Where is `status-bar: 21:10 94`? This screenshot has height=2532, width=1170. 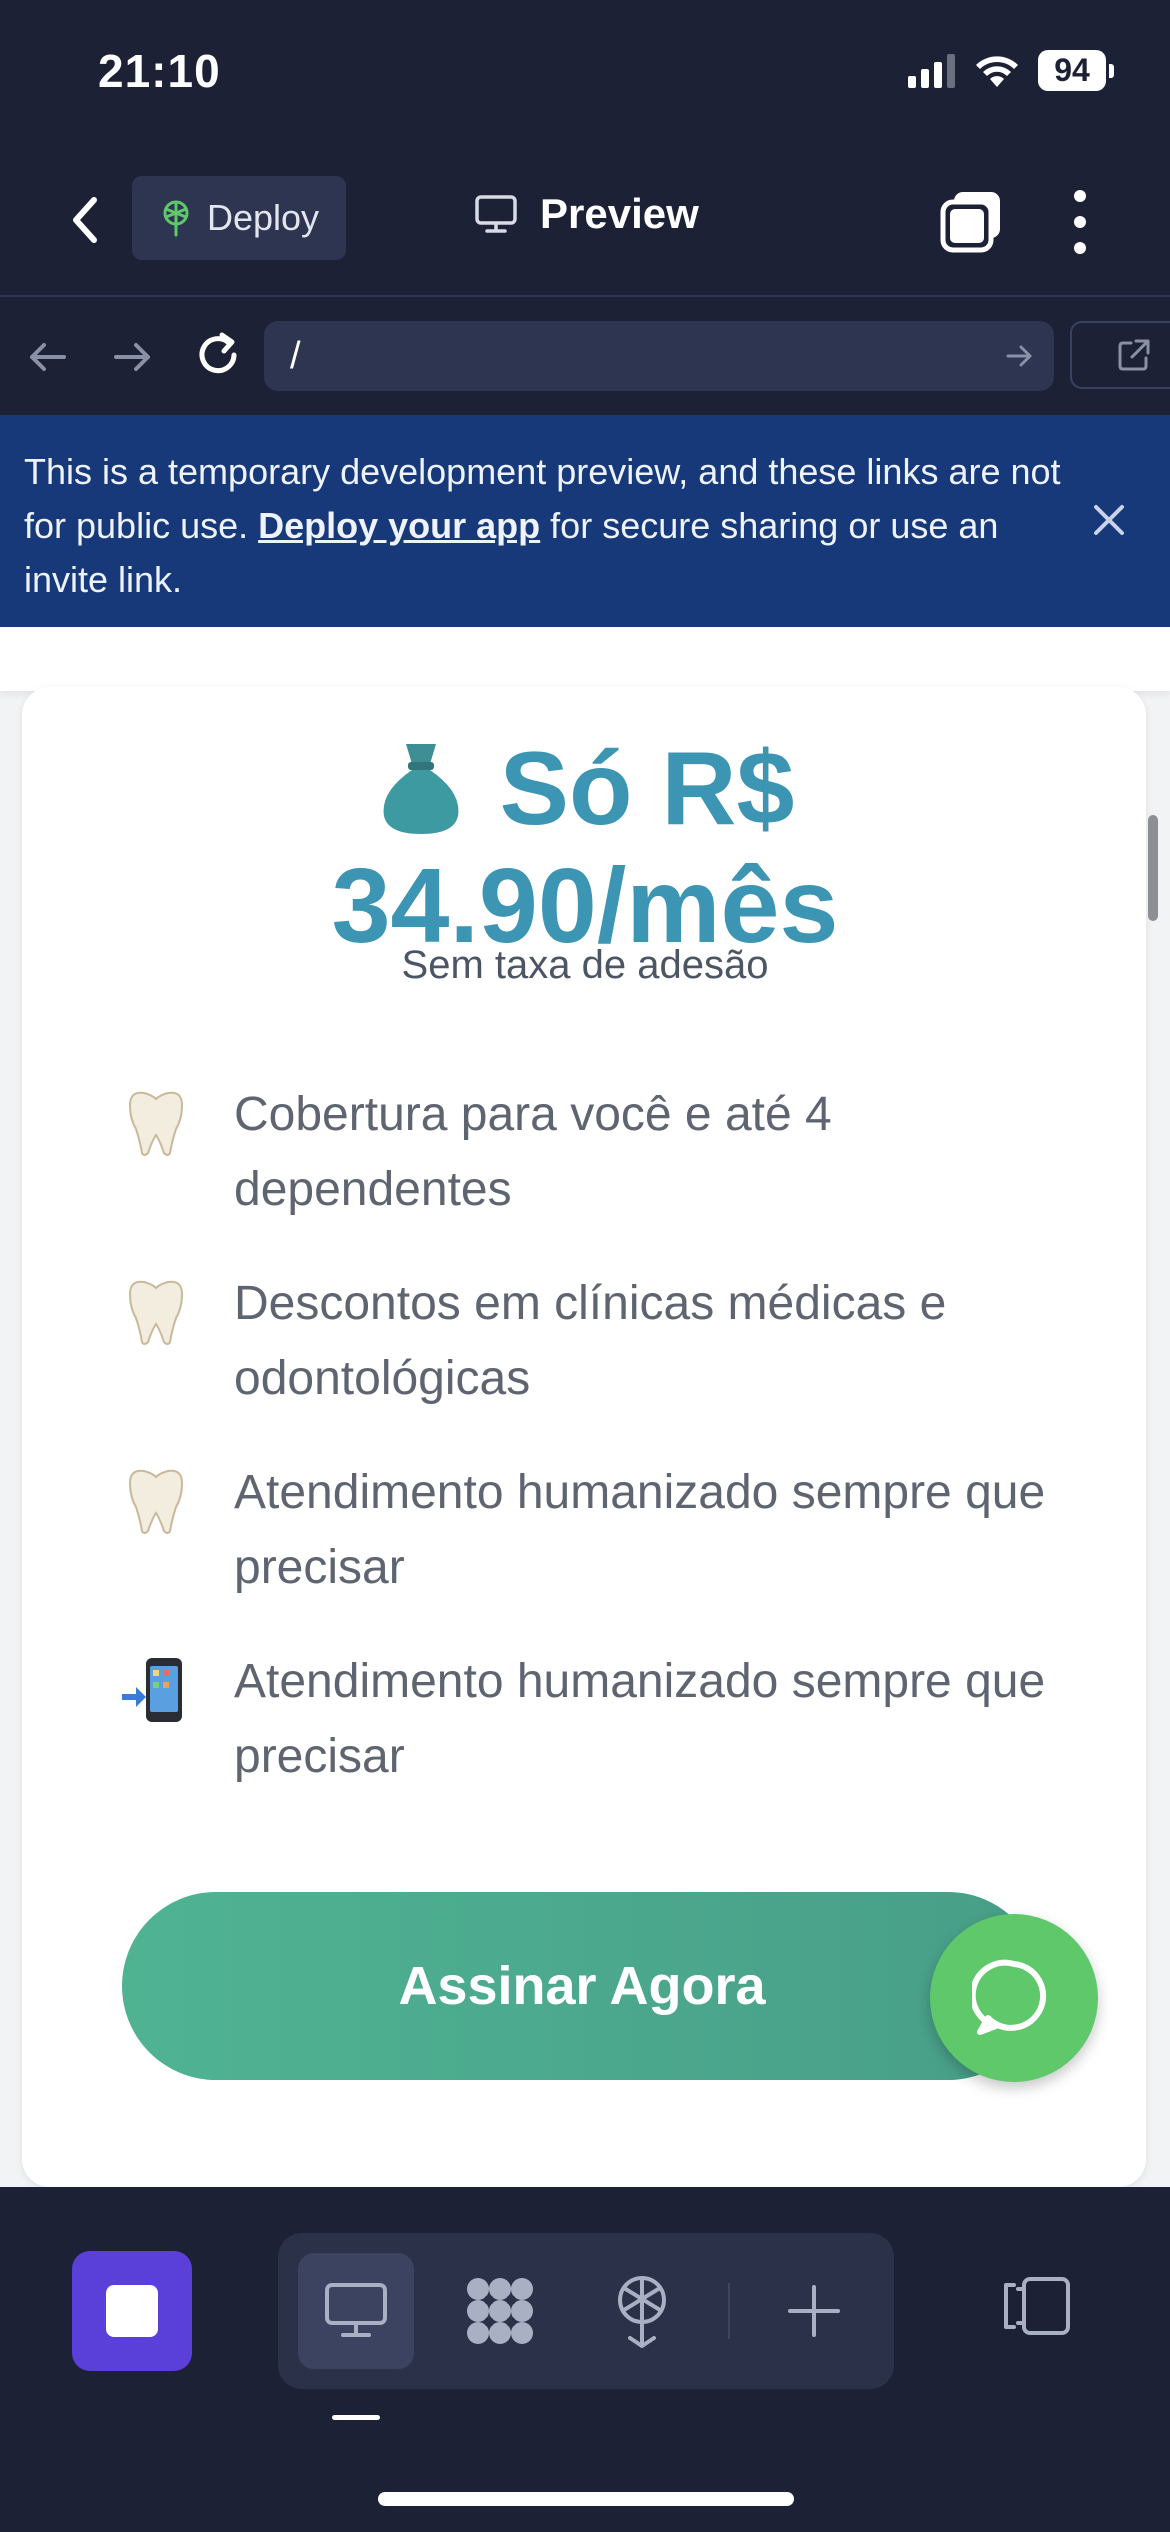
status-bar: 21:10 94 is located at coordinates (585, 75).